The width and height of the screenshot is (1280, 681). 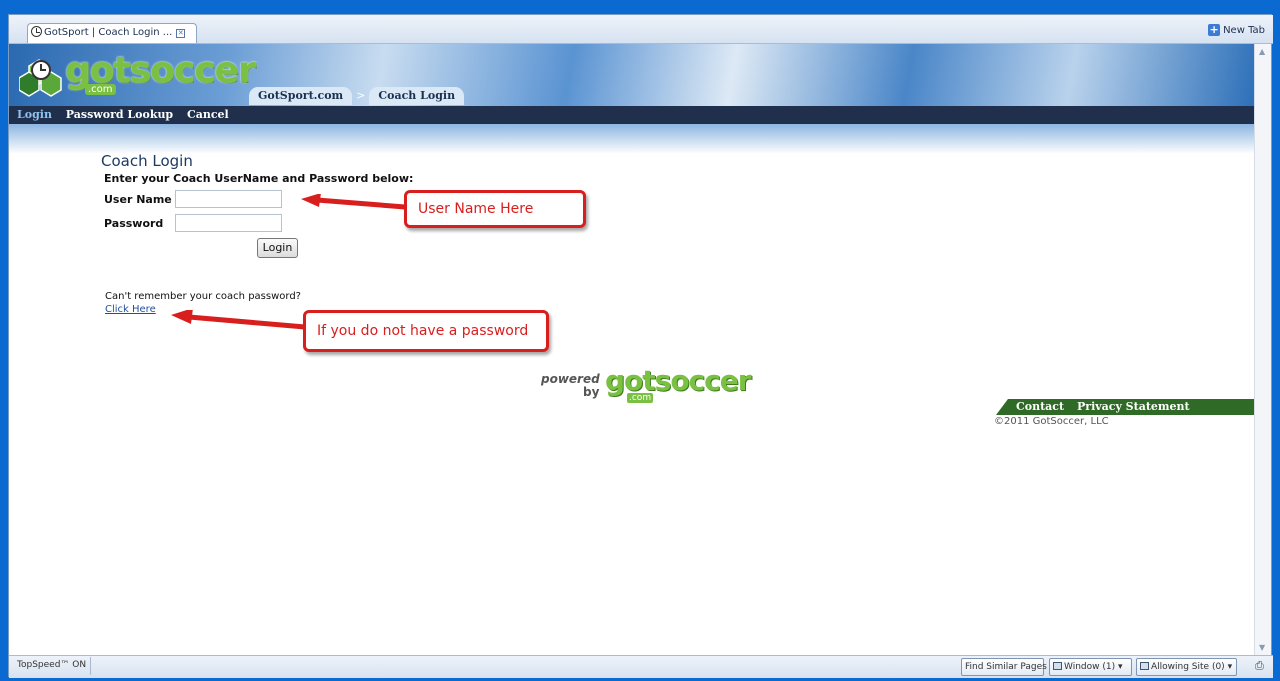 I want to click on powered-brand: gotsoccer, so click(x=678, y=380).